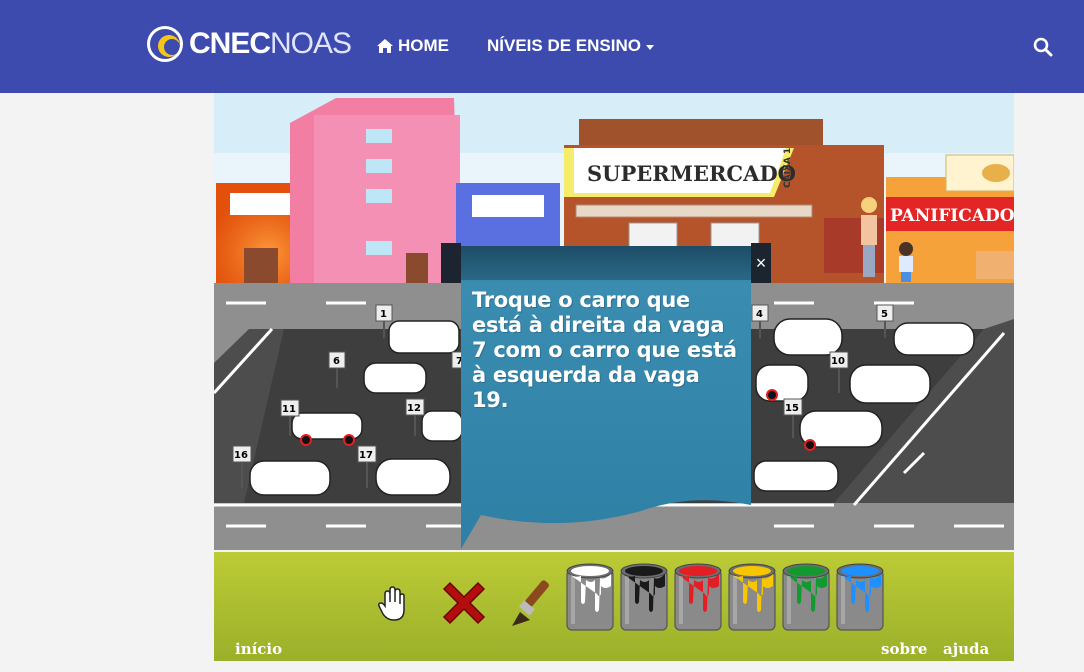  I want to click on spot-label: 16, so click(241, 455).